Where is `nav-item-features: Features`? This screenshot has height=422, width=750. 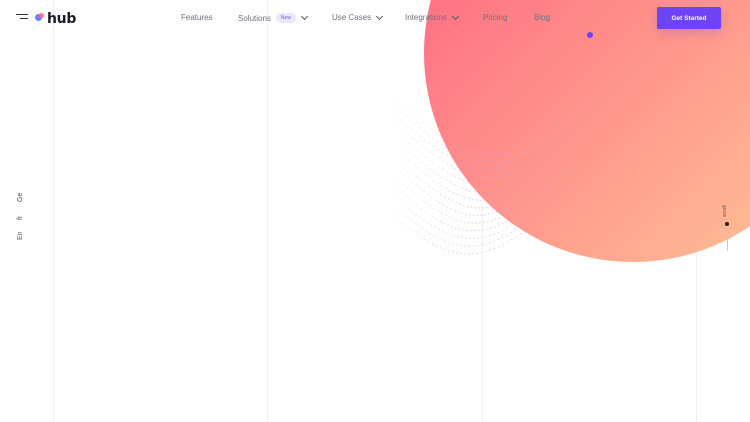 nav-item-features: Features is located at coordinates (197, 17).